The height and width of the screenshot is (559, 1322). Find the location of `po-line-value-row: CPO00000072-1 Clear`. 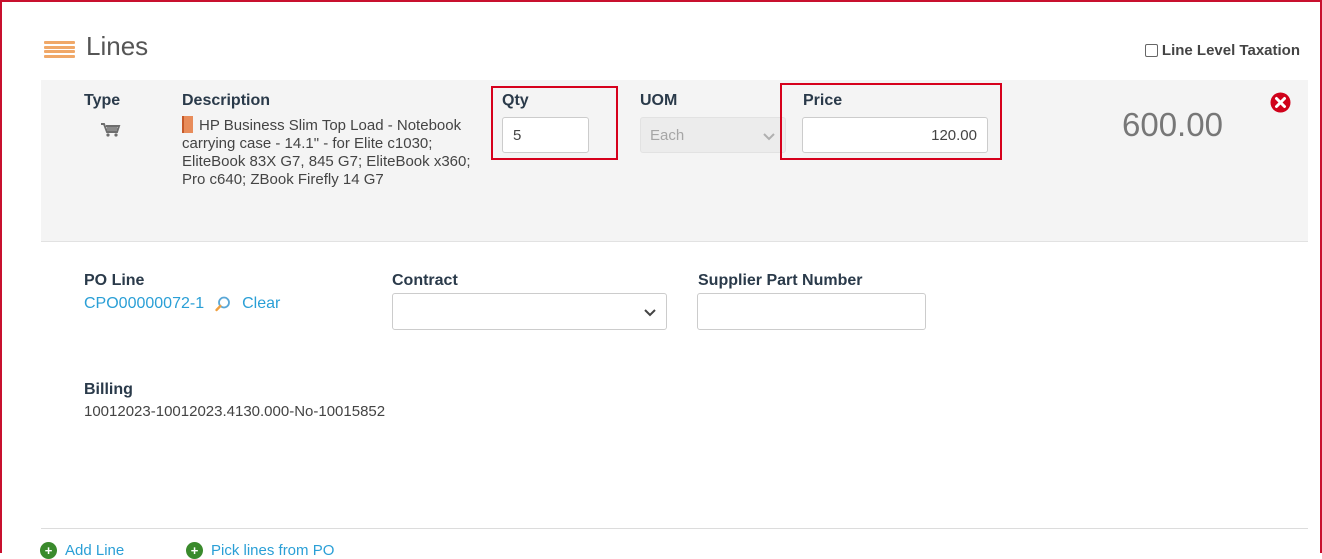

po-line-value-row: CPO00000072-1 Clear is located at coordinates (182, 304).